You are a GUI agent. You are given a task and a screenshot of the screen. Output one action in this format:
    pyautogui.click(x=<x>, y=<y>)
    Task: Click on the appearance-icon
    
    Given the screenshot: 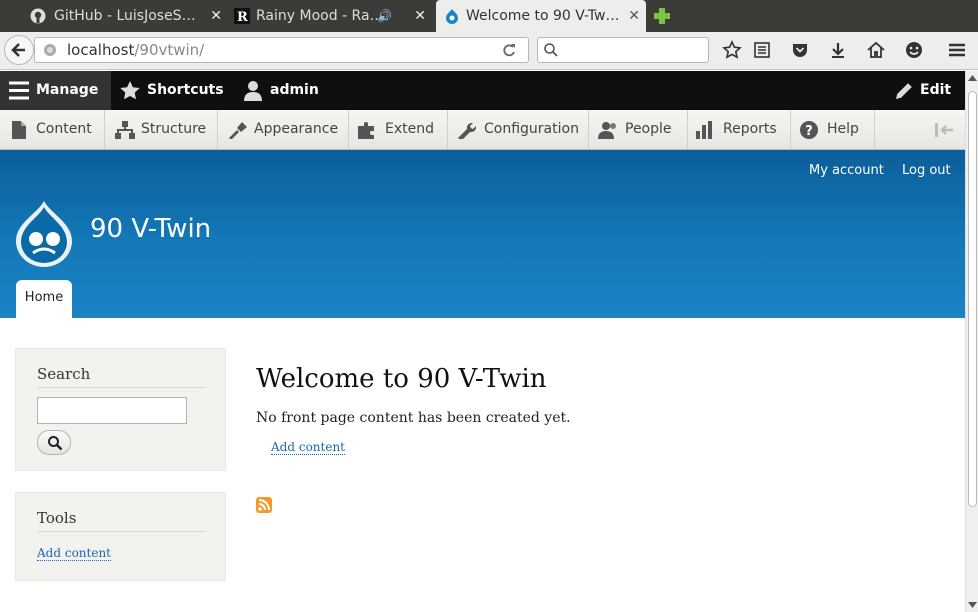 What is the action you would take?
    pyautogui.click(x=238, y=130)
    